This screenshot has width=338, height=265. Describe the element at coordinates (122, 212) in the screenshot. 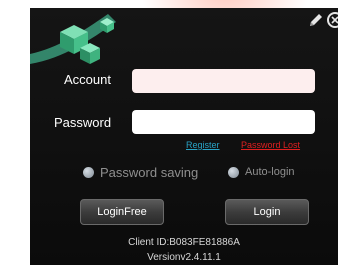

I see `login-free-button: LoginFree` at that location.